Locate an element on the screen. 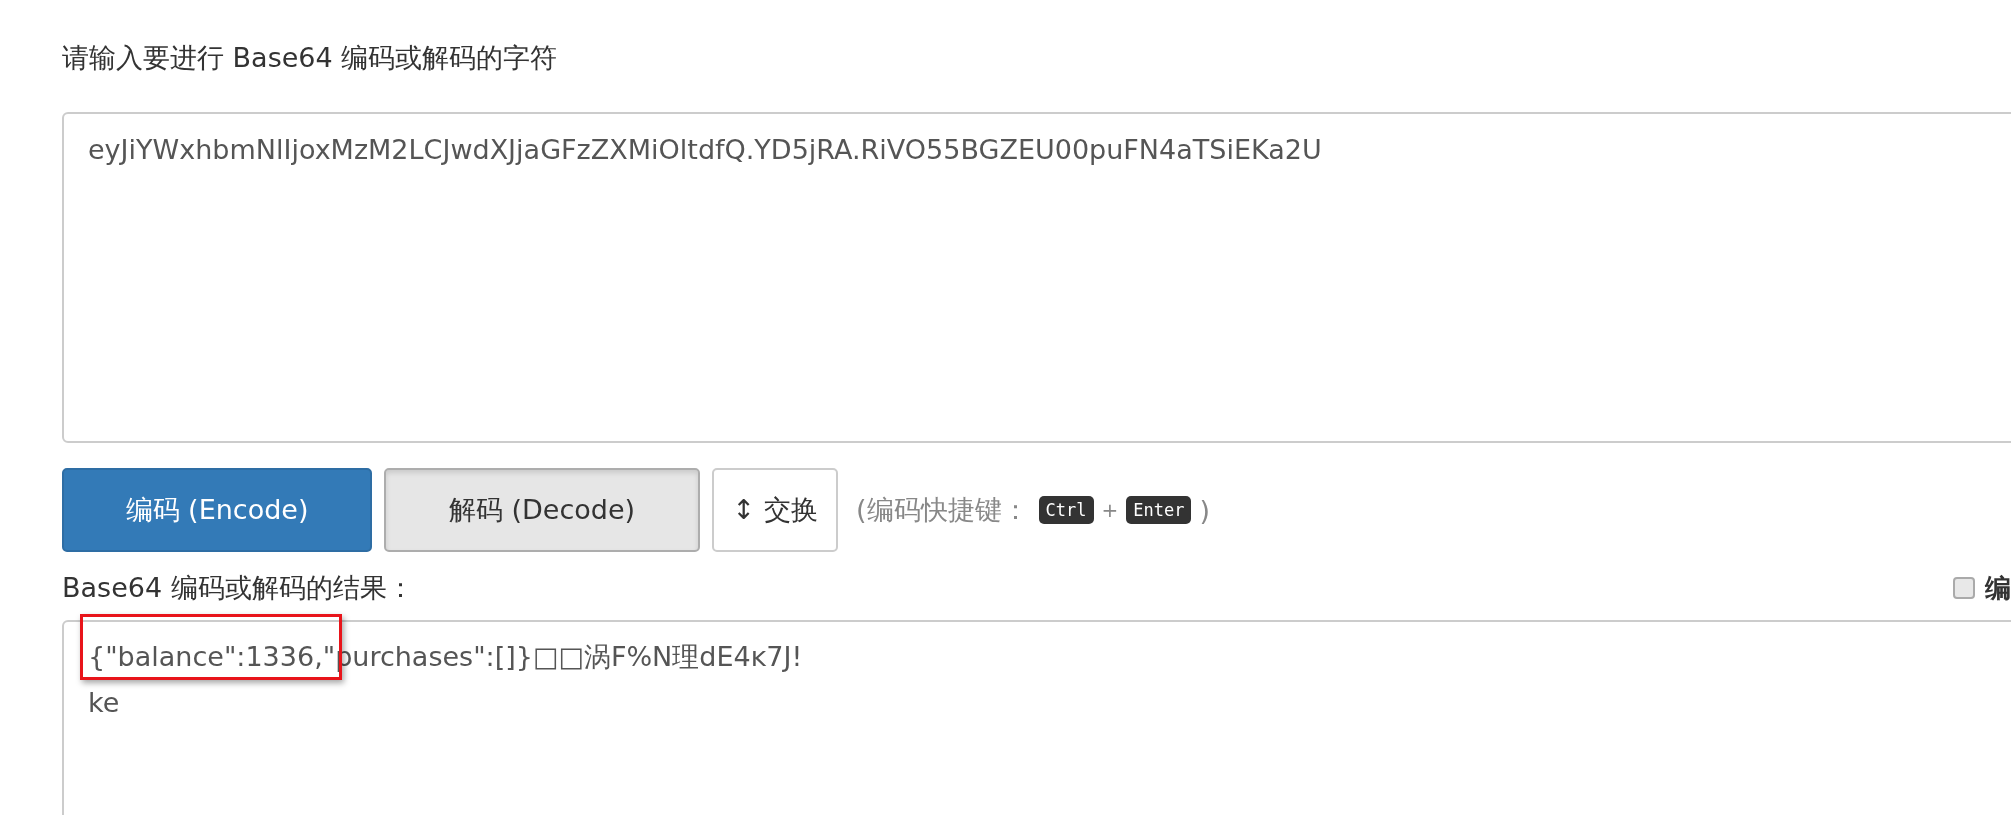 The width and height of the screenshot is (2011, 815). shortcut-hint-open: (编码快捷键： is located at coordinates (942, 510).